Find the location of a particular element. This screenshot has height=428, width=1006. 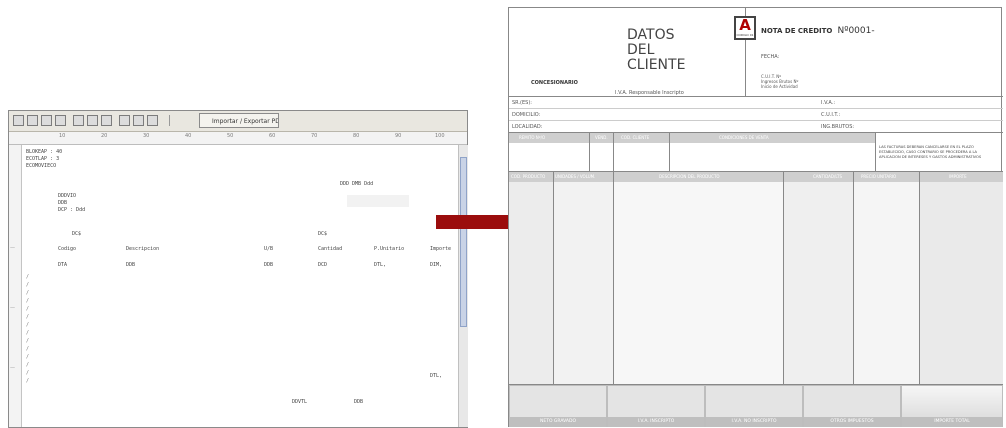

ruler-tick: 10 is located at coordinates (62, 136).